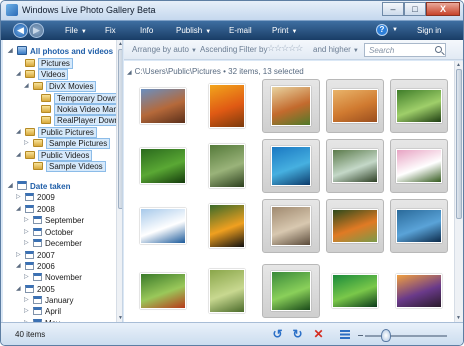  I want to click on tree-item-sample-videos: Sample Videos, so click(69, 166).